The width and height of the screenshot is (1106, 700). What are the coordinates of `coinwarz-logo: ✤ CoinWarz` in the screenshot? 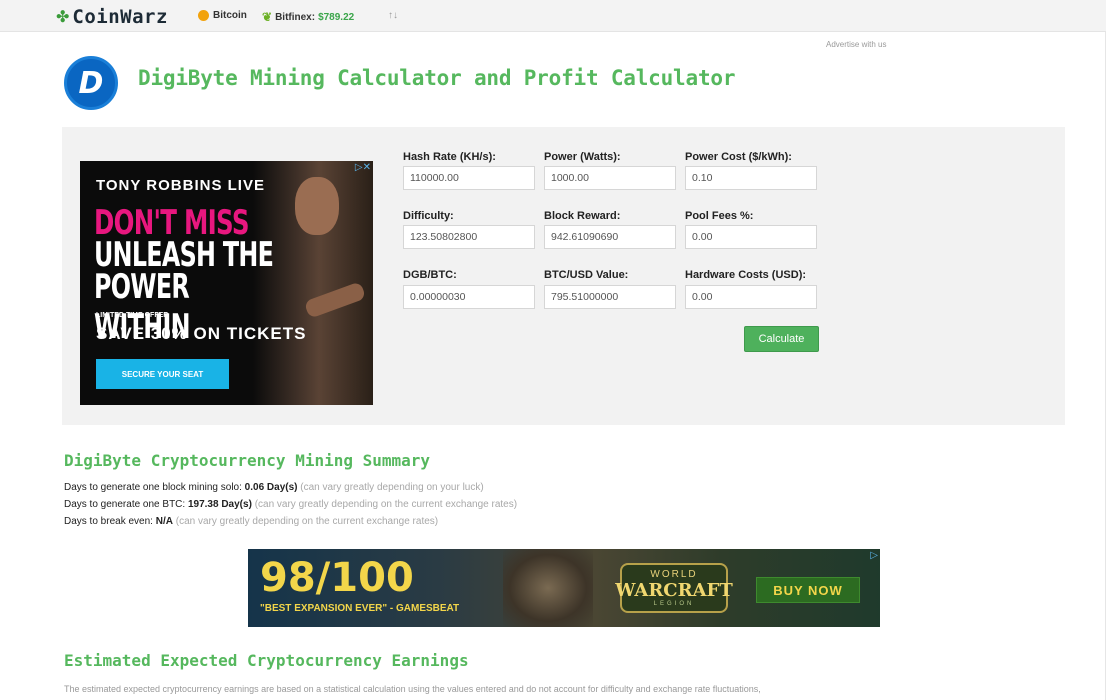 It's located at (112, 17).